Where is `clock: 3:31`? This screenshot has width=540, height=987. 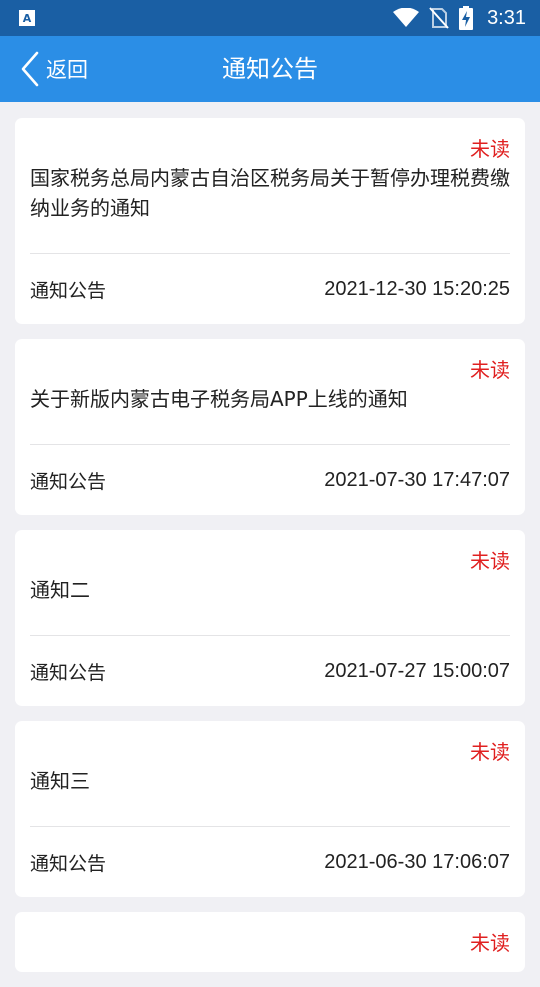 clock: 3:31 is located at coordinates (506, 17).